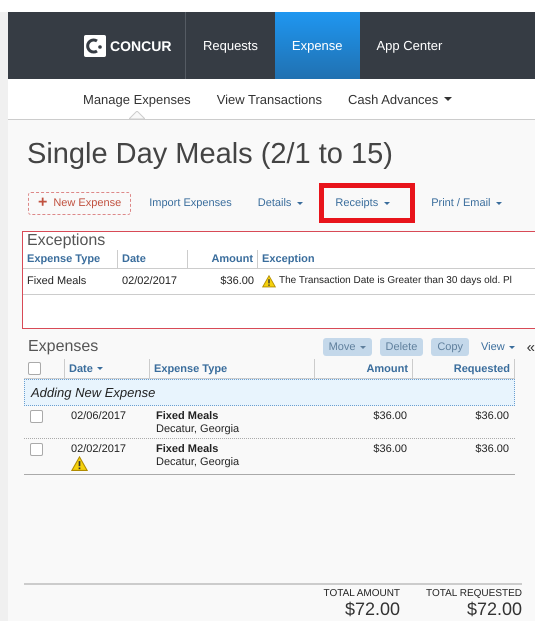  I want to click on nav-tab: Requests, so click(230, 45).